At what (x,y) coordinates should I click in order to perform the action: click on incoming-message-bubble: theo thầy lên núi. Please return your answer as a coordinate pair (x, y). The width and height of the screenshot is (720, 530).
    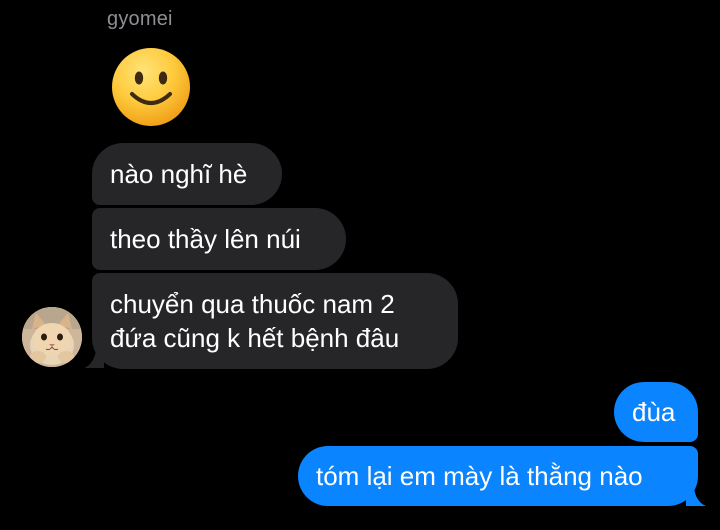
    Looking at the image, I should click on (219, 239).